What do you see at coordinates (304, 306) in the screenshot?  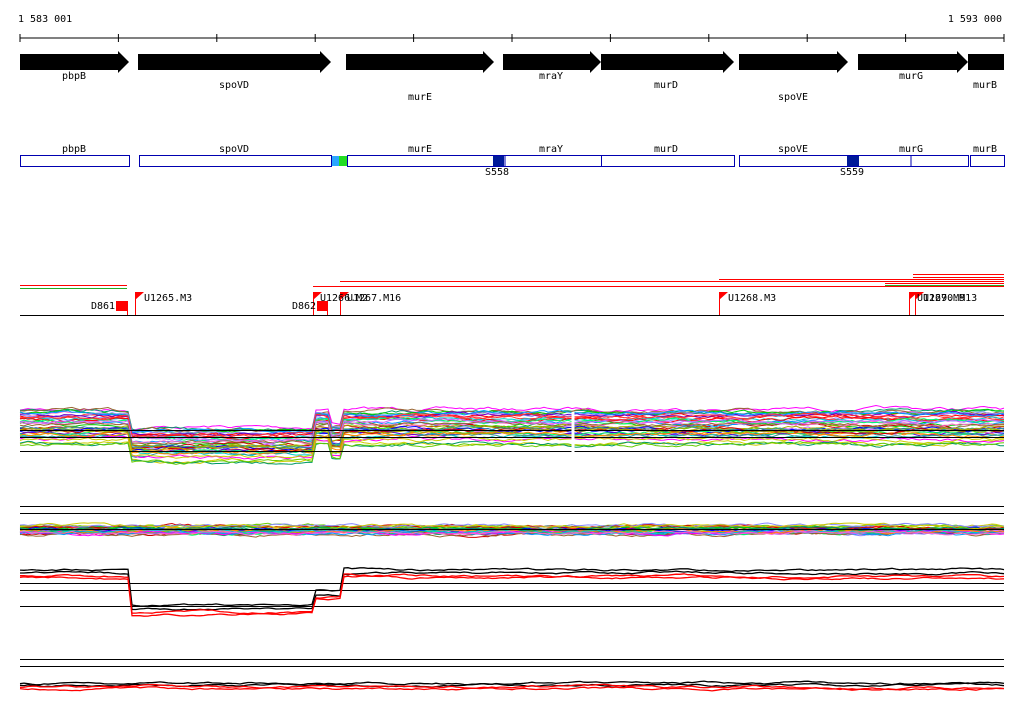 I see `feature-label-D862: D862` at bounding box center [304, 306].